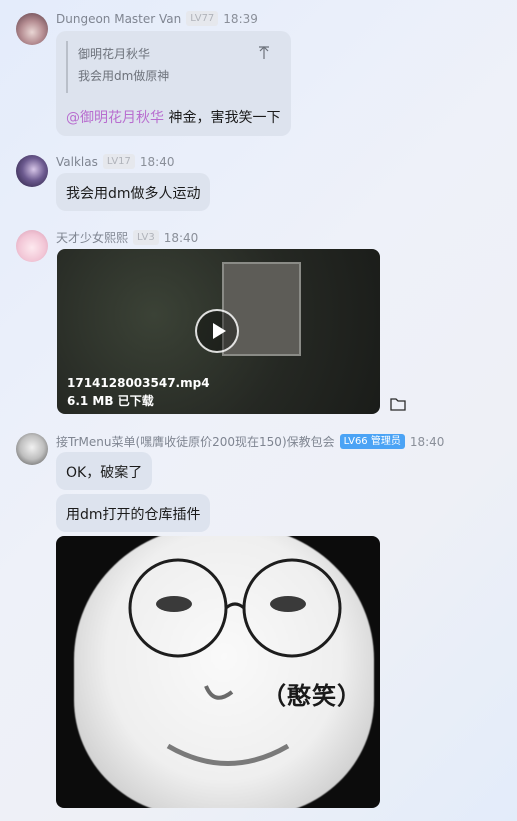 The image size is (517, 821). What do you see at coordinates (264, 53) in the screenshot?
I see `pin-icon` at bounding box center [264, 53].